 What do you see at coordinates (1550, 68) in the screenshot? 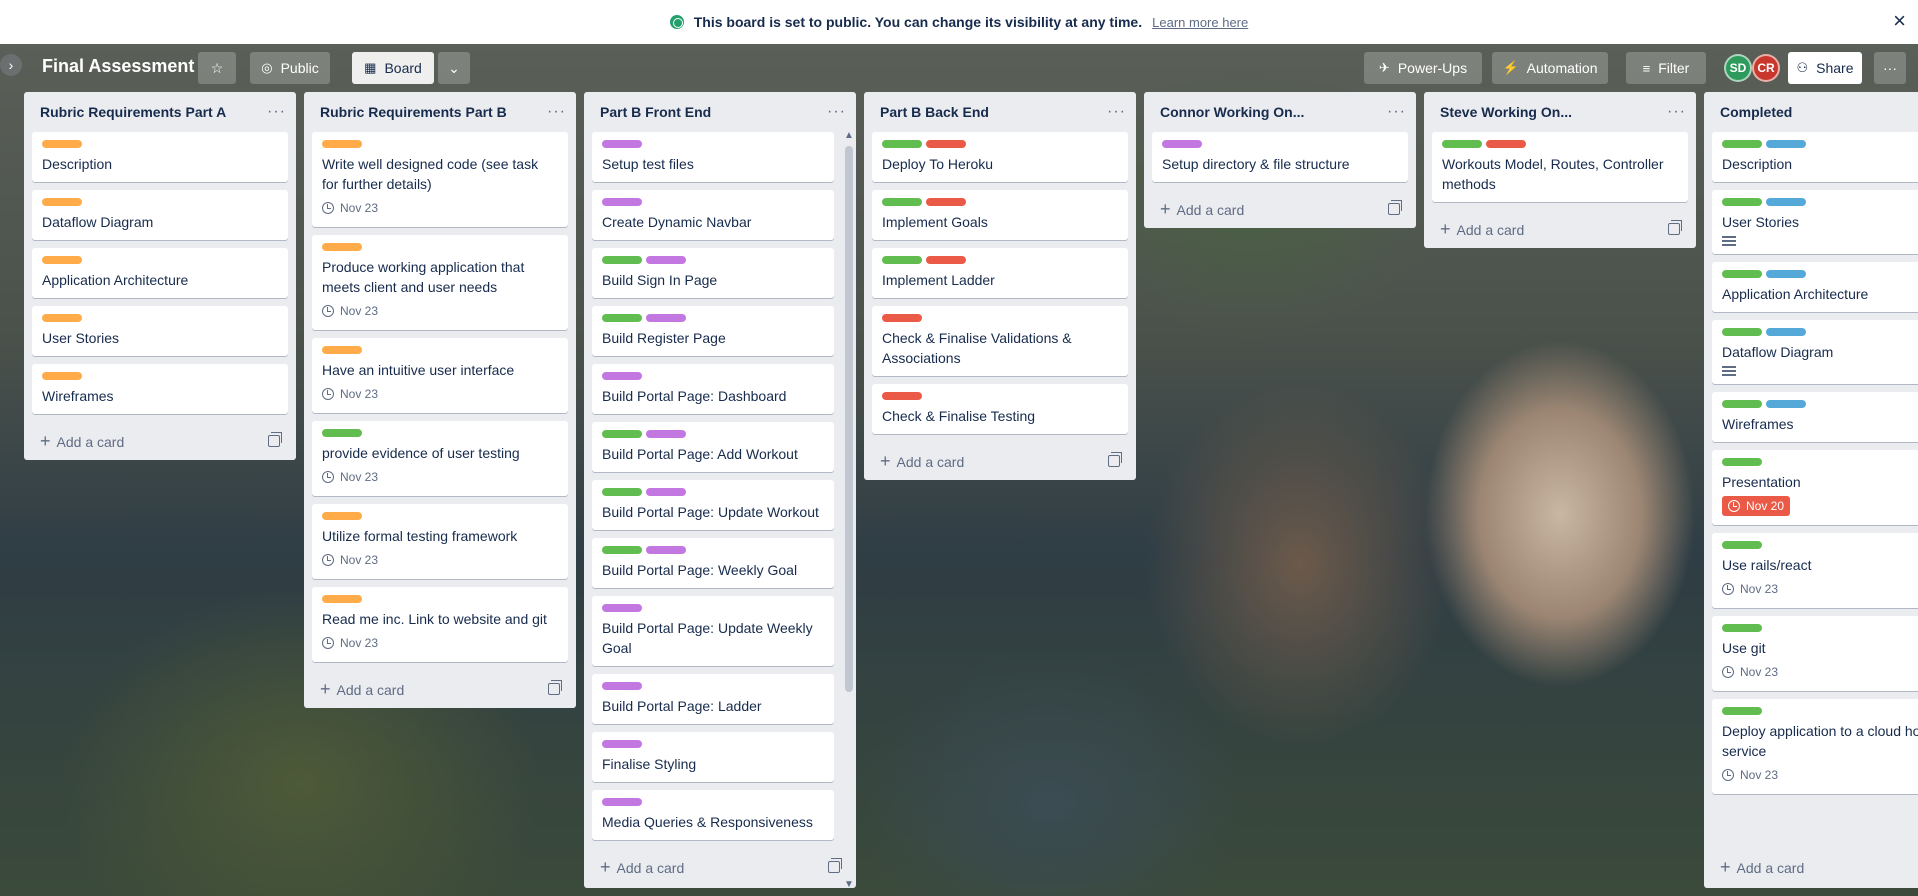
I see `automation-button: ⚡ Automation` at bounding box center [1550, 68].